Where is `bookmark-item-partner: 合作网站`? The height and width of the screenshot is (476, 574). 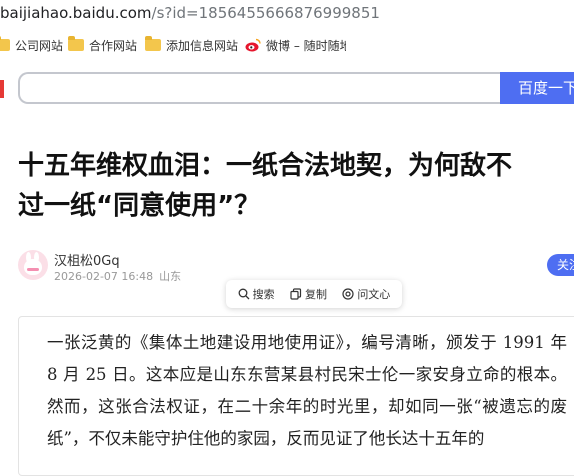
bookmark-item-partner: 合作网站 is located at coordinates (102, 45).